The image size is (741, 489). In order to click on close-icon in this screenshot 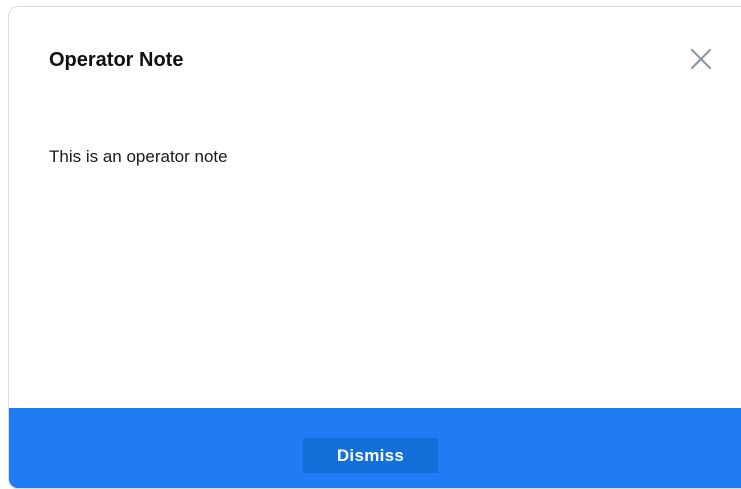, I will do `click(701, 59)`.